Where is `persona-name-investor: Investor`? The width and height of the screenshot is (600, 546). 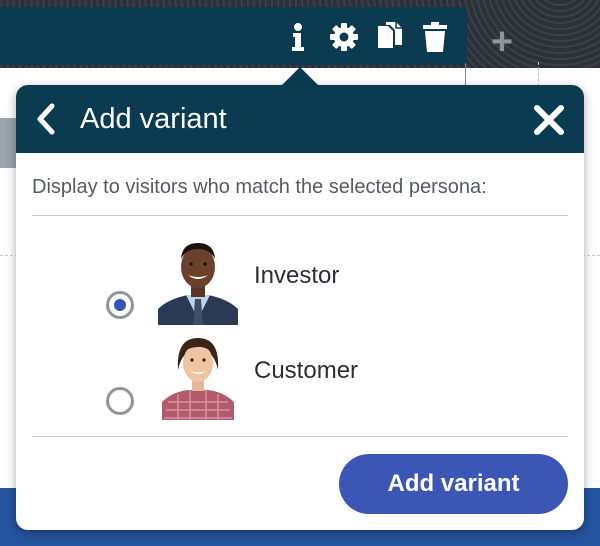 persona-name-investor: Investor is located at coordinates (297, 275).